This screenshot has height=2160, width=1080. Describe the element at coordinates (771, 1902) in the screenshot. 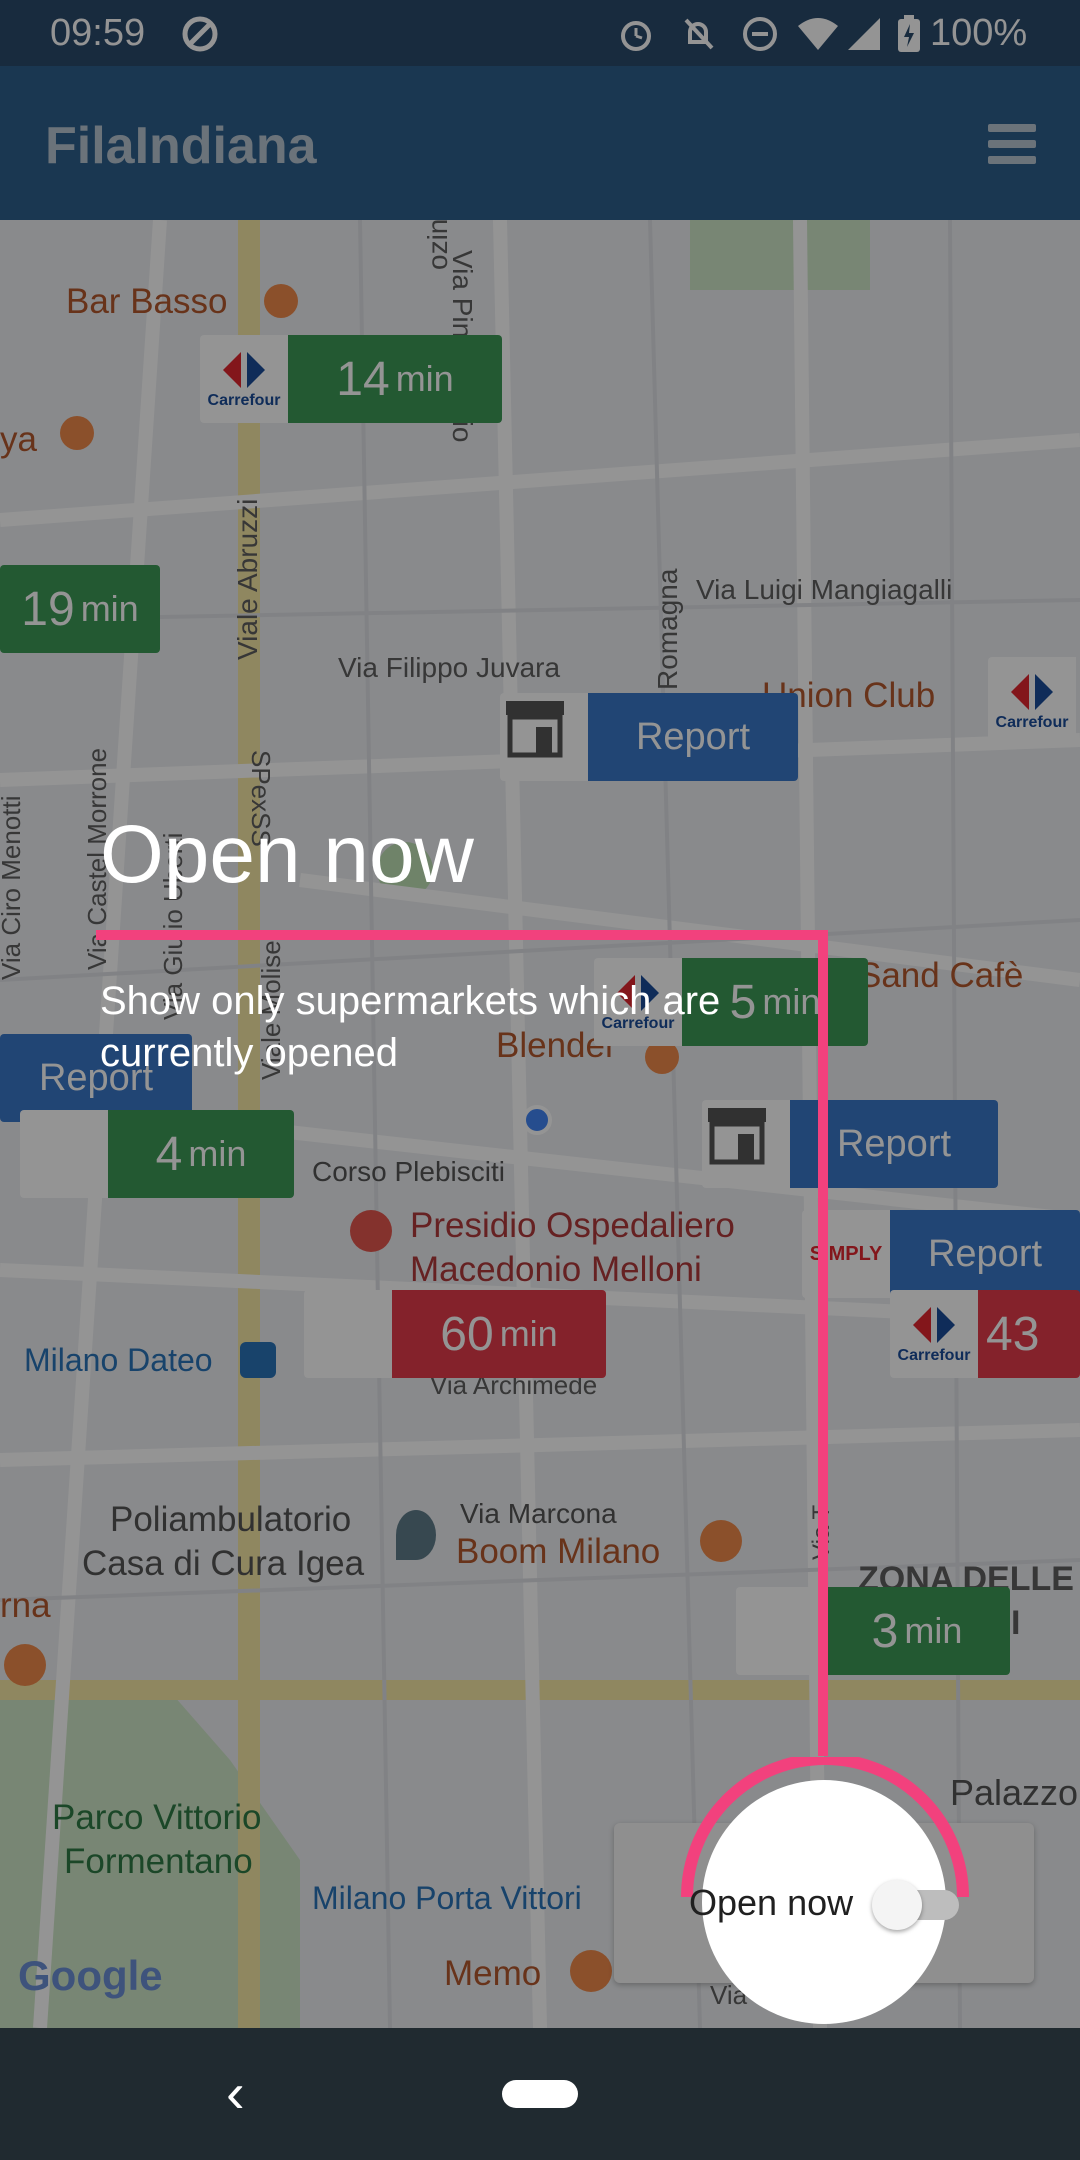

I see `open-now-label: Open now` at that location.